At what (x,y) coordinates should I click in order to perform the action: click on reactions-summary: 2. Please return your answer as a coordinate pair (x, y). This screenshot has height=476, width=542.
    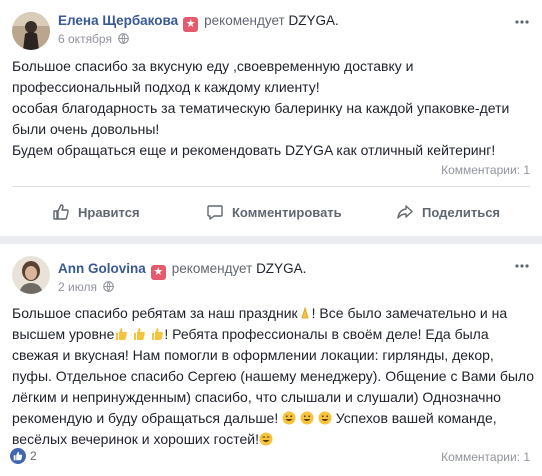
    Looking at the image, I should click on (23, 456).